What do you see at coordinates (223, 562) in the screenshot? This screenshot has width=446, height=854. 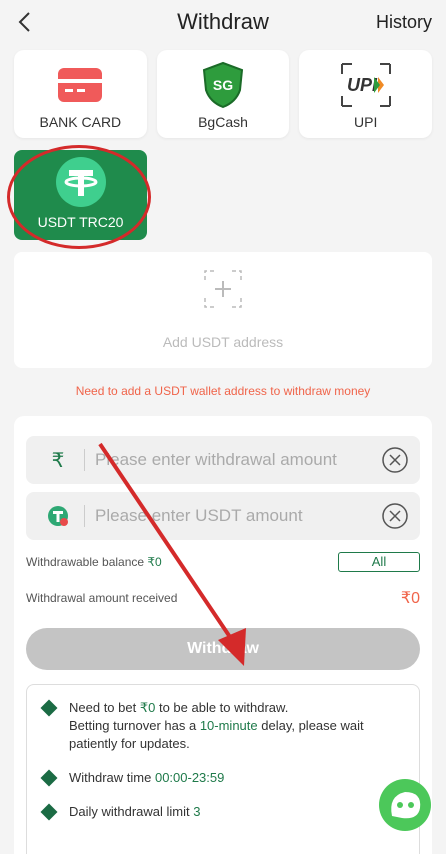 I see `balance-row: Withdrawable balance ₹0 All` at bounding box center [223, 562].